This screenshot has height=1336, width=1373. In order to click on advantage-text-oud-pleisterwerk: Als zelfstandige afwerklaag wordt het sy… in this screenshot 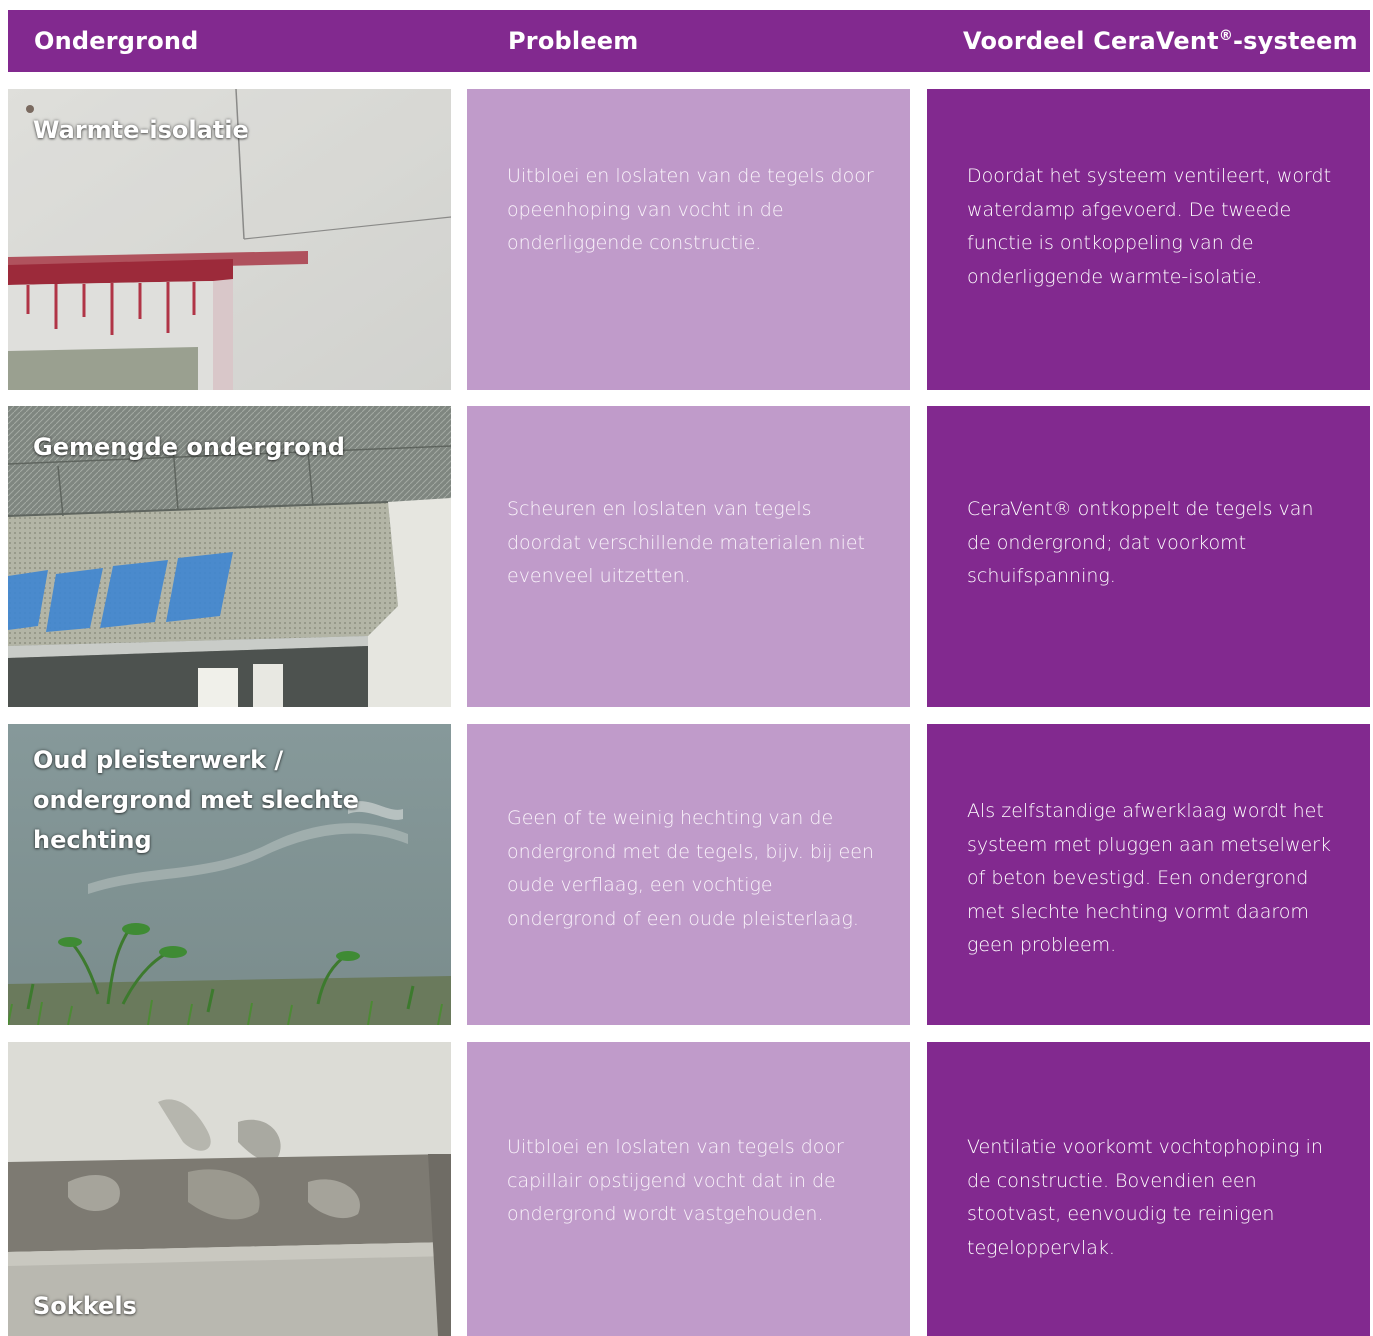, I will do `click(1149, 878)`.